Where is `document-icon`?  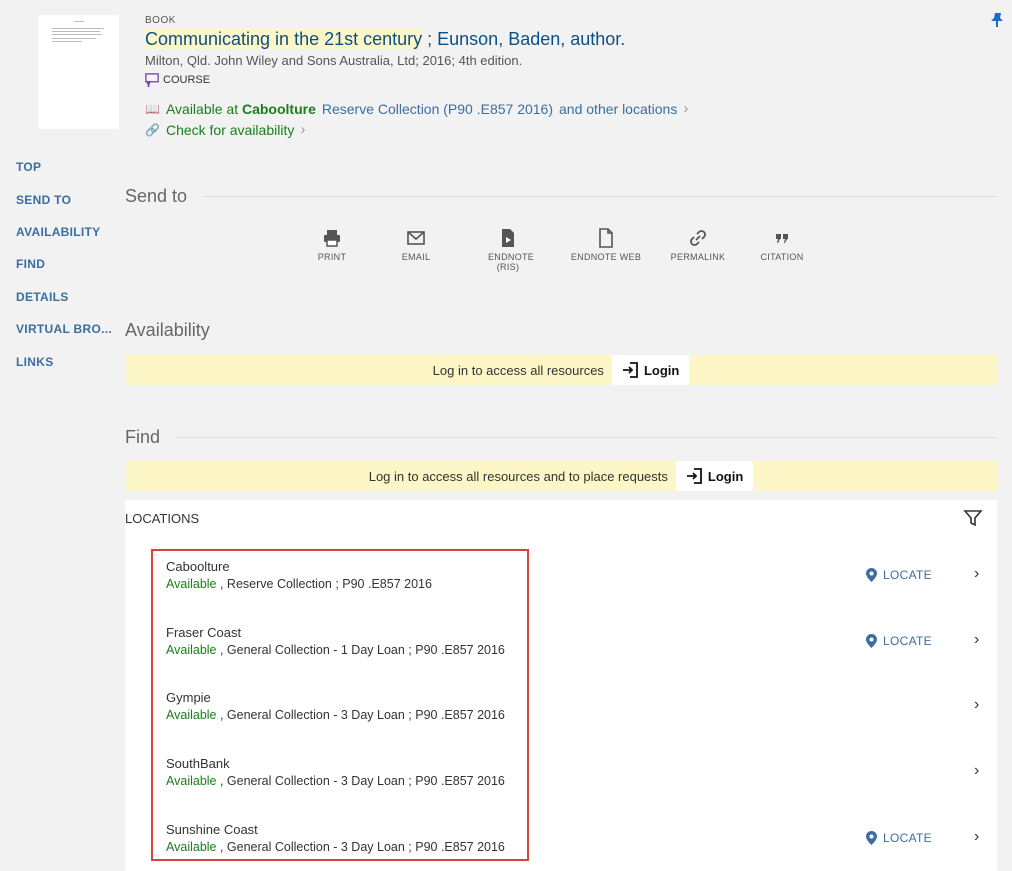
document-icon is located at coordinates (606, 238).